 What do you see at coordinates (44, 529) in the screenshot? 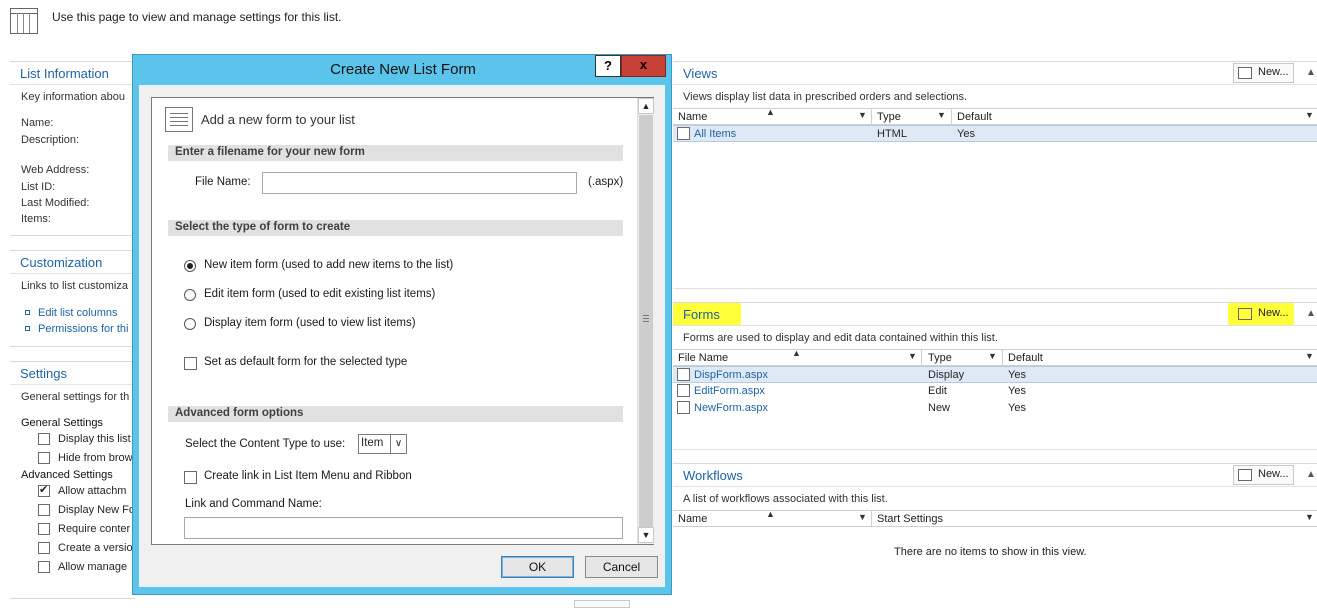
I see `require-content-approval-checkbox` at bounding box center [44, 529].